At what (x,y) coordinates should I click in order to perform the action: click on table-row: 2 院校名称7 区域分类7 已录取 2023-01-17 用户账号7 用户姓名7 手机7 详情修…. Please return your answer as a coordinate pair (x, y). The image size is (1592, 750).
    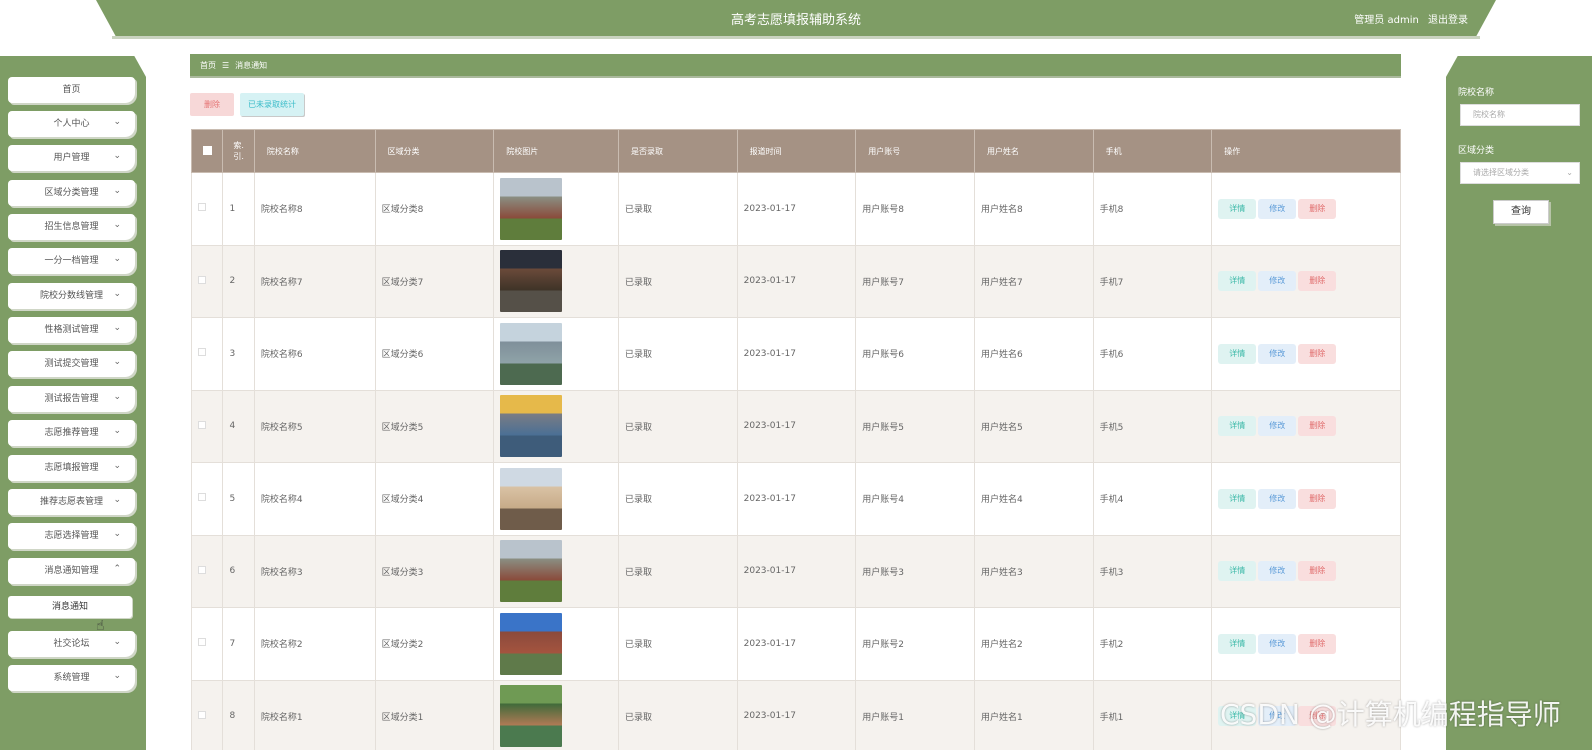
    Looking at the image, I should click on (795, 281).